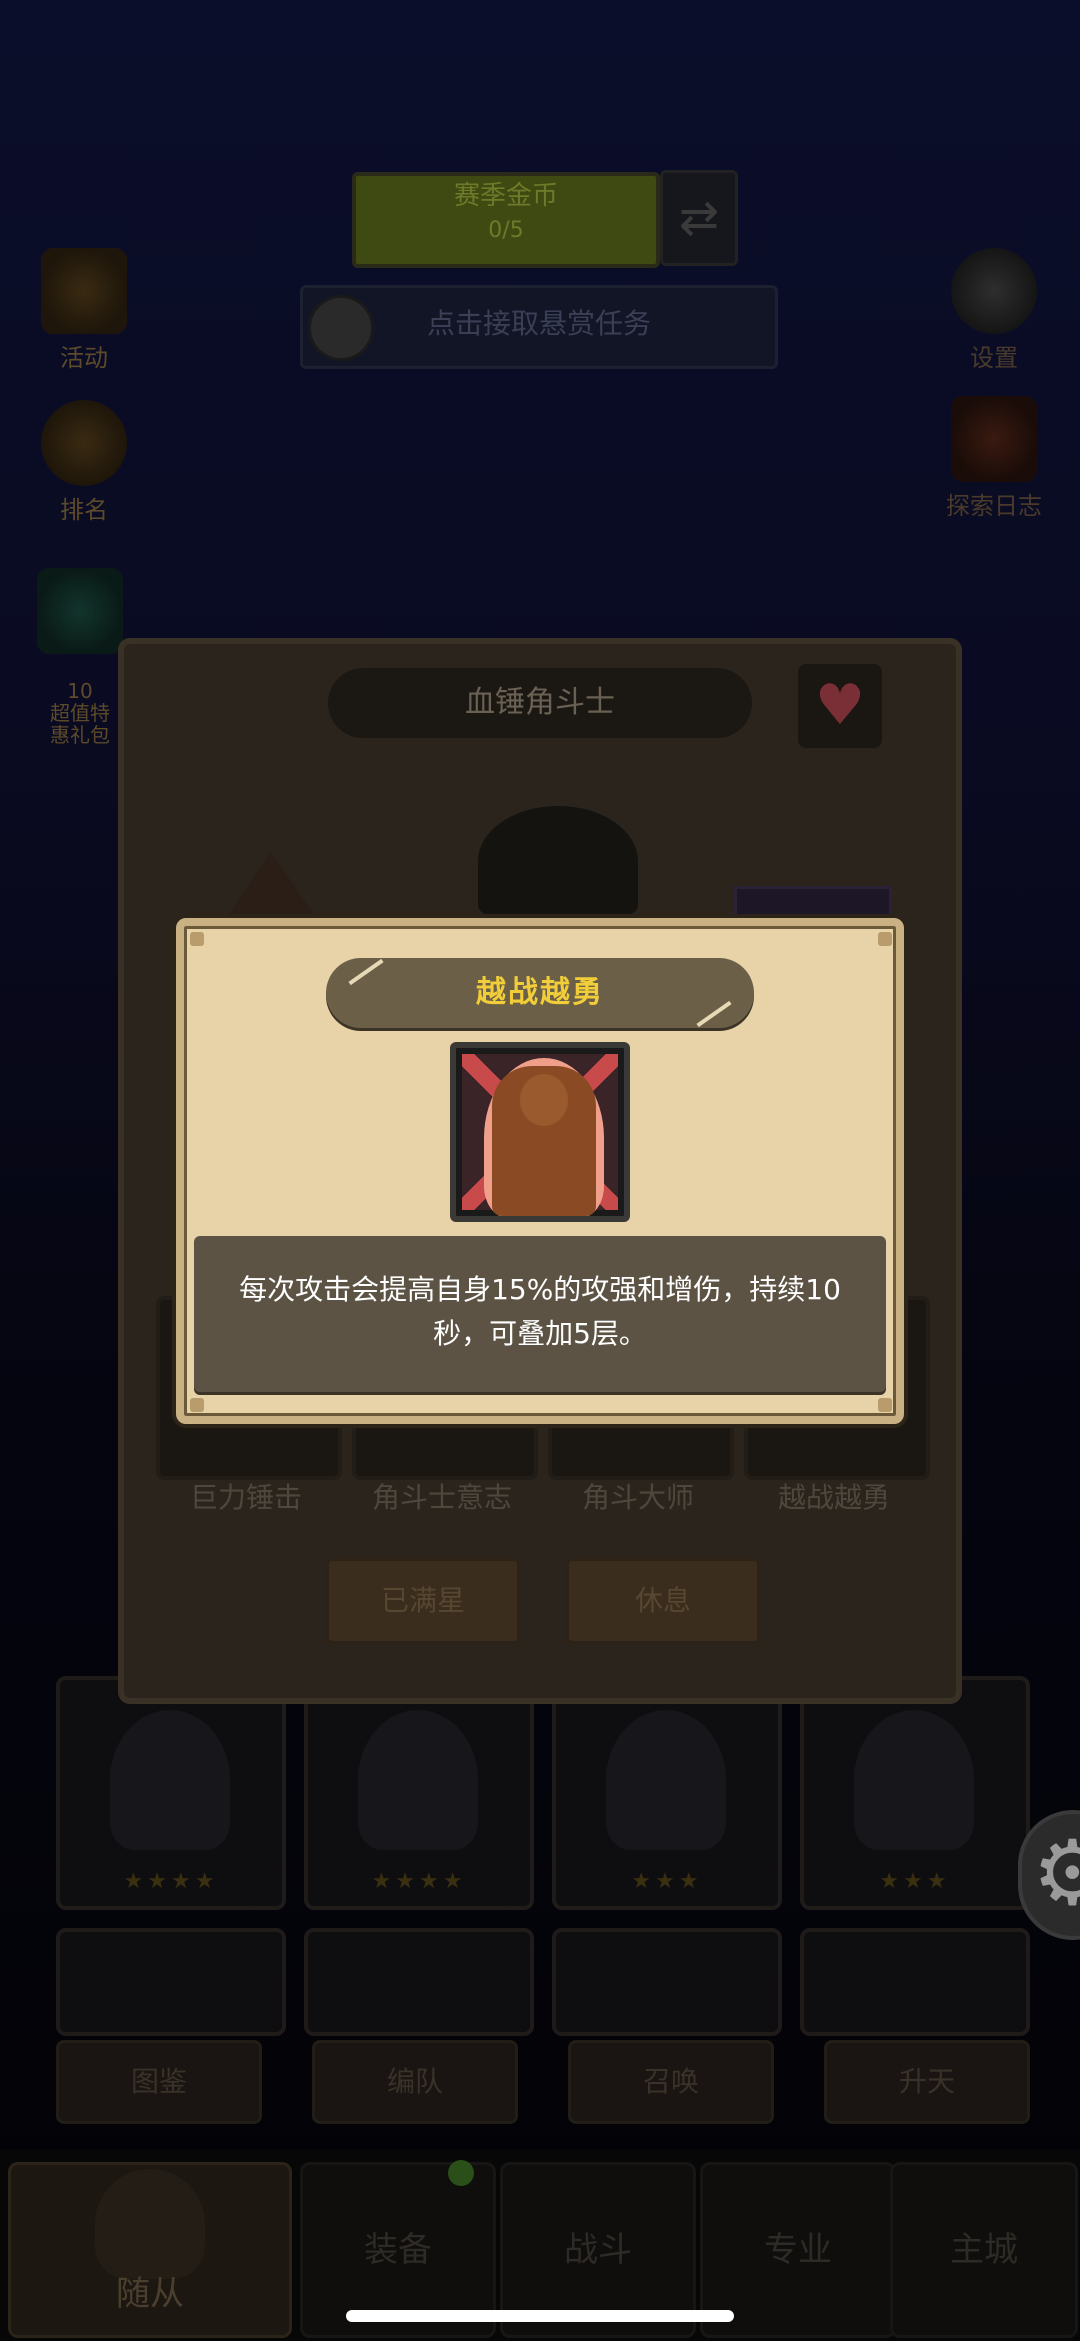 Image resolution: width=1080 pixels, height=2341 pixels. What do you see at coordinates (538, 323) in the screenshot?
I see `bounty-task-label: 点击接取悬赏任务` at bounding box center [538, 323].